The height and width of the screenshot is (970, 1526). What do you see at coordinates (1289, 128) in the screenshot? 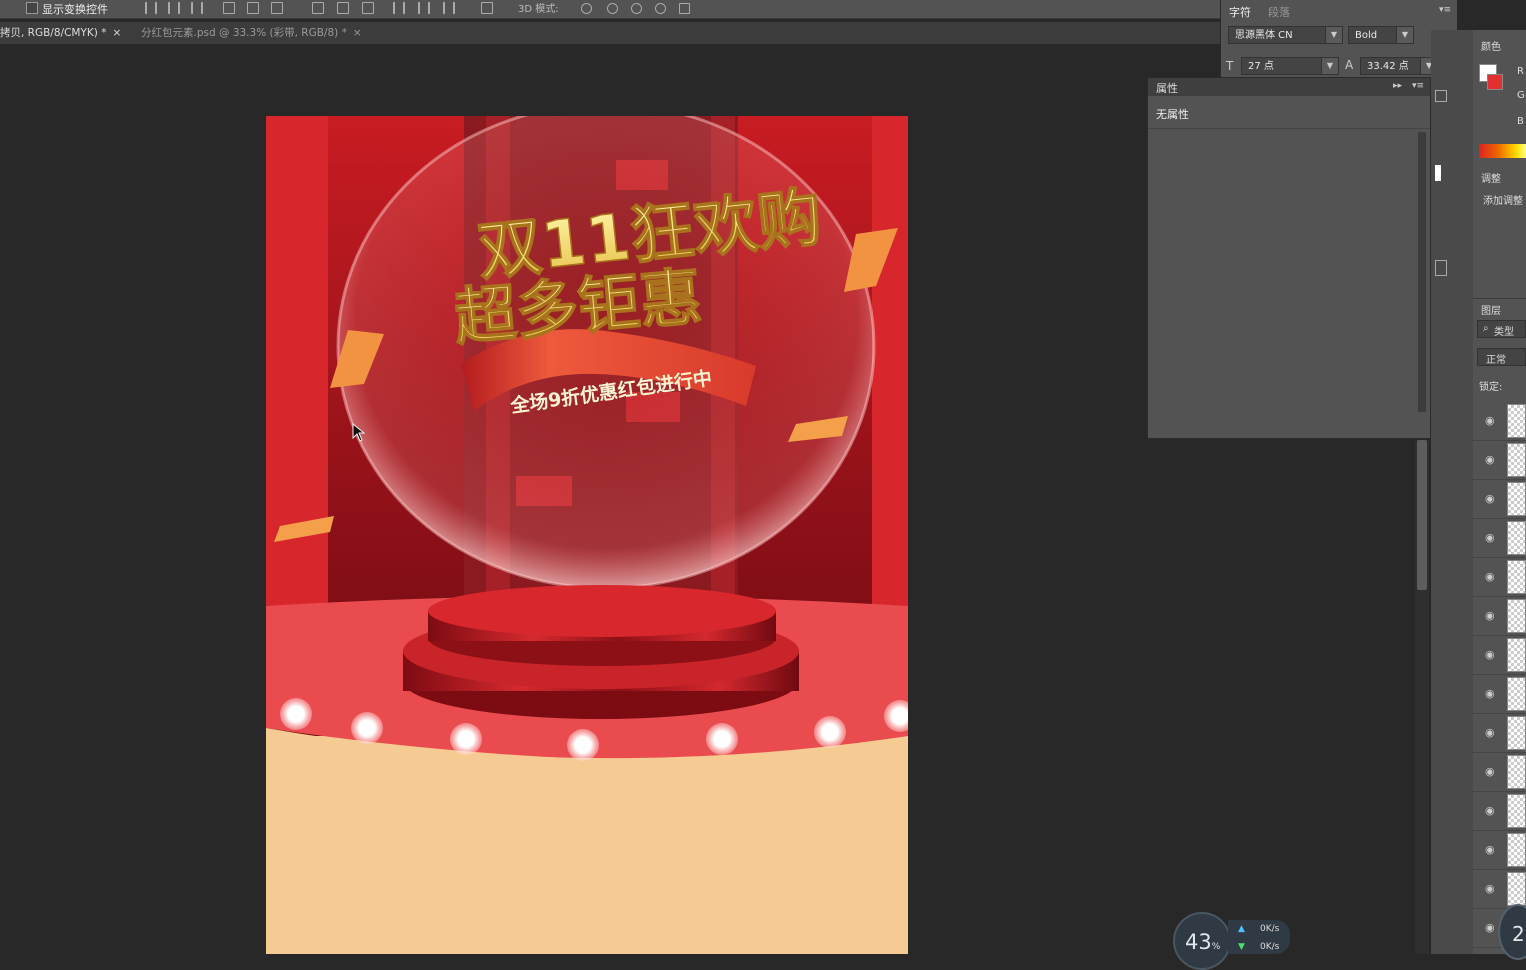
I see `divider` at bounding box center [1289, 128].